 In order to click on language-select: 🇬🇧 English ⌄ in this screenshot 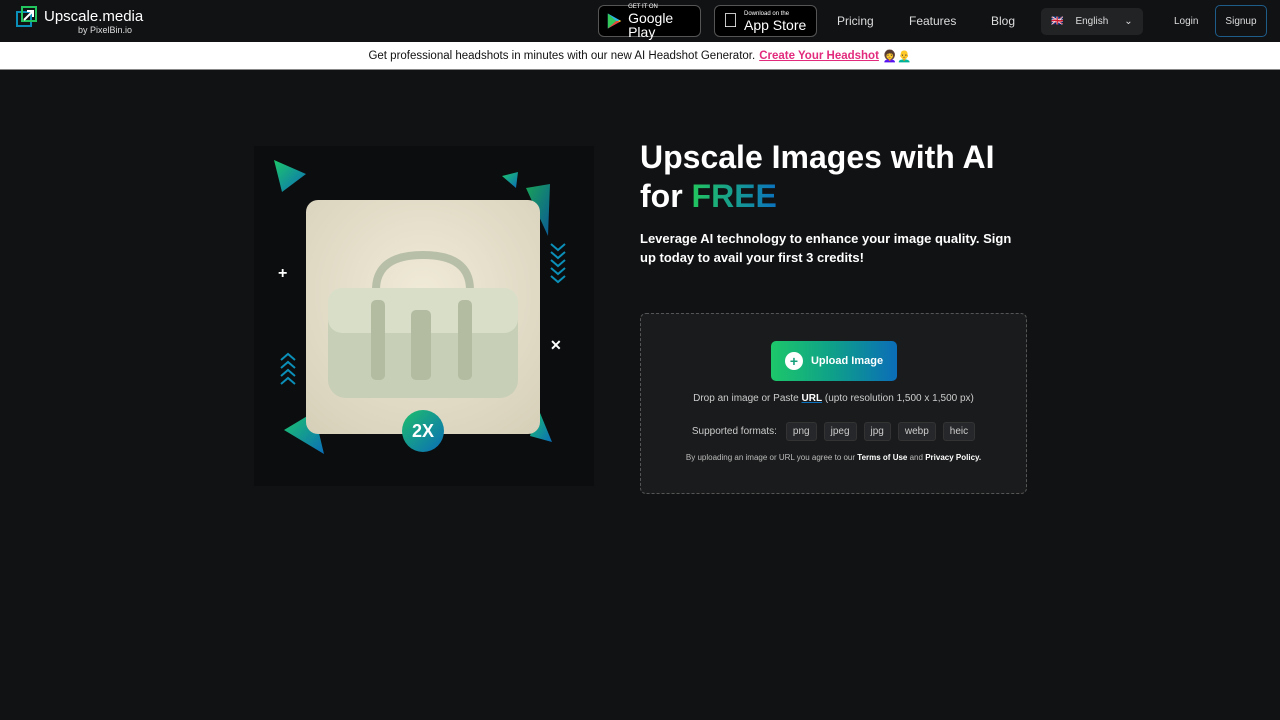, I will do `click(1092, 21)`.